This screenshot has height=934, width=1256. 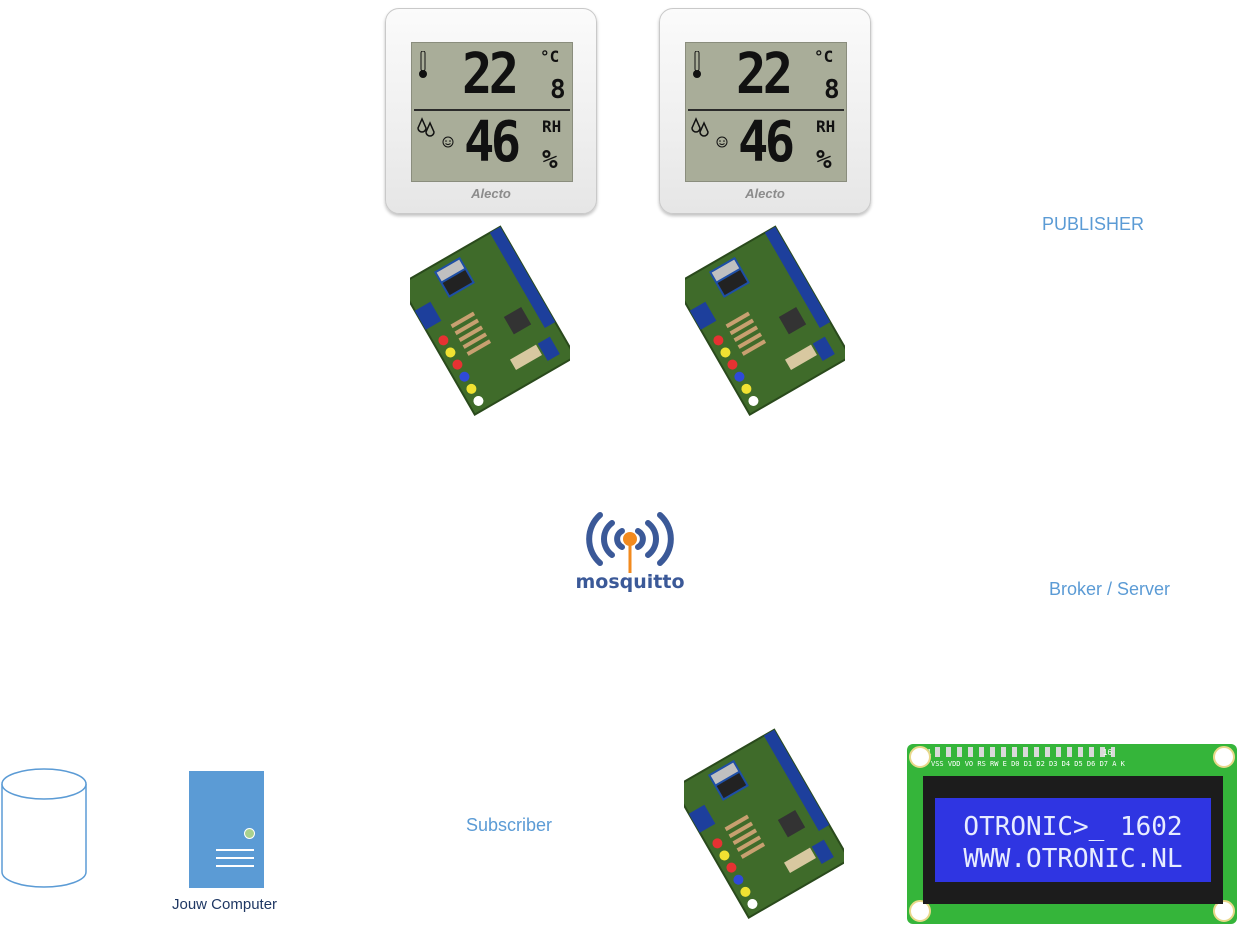 What do you see at coordinates (509, 825) in the screenshot?
I see `subscriber-label: Subscriber` at bounding box center [509, 825].